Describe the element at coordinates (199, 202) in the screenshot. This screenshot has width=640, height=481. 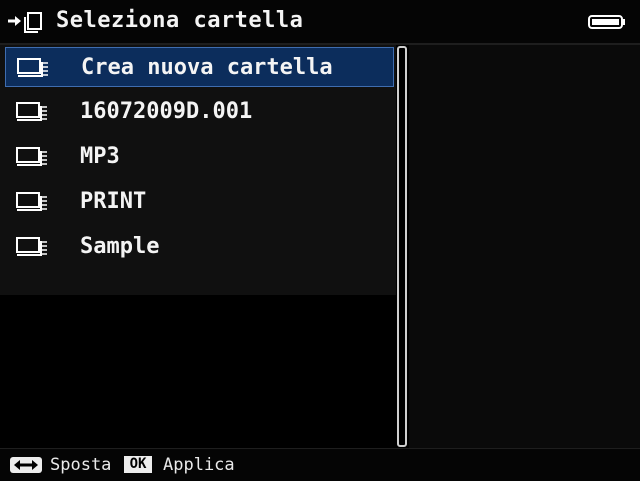
I see `folder-item: PRINT` at that location.